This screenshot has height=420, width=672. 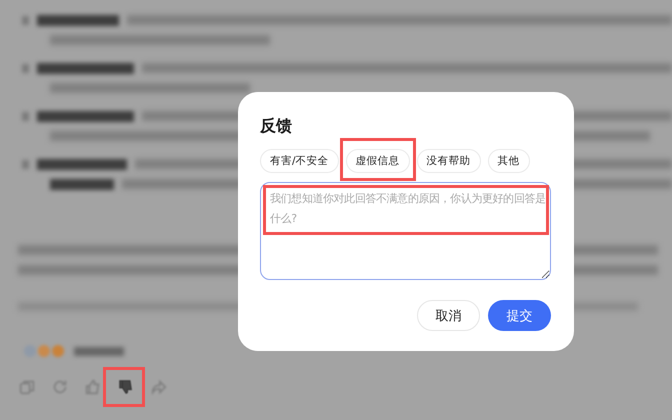 What do you see at coordinates (405, 231) in the screenshot?
I see `feedback-input: 我们想知道你对此回答不满意的原因，你认为更好的回答是什么?` at bounding box center [405, 231].